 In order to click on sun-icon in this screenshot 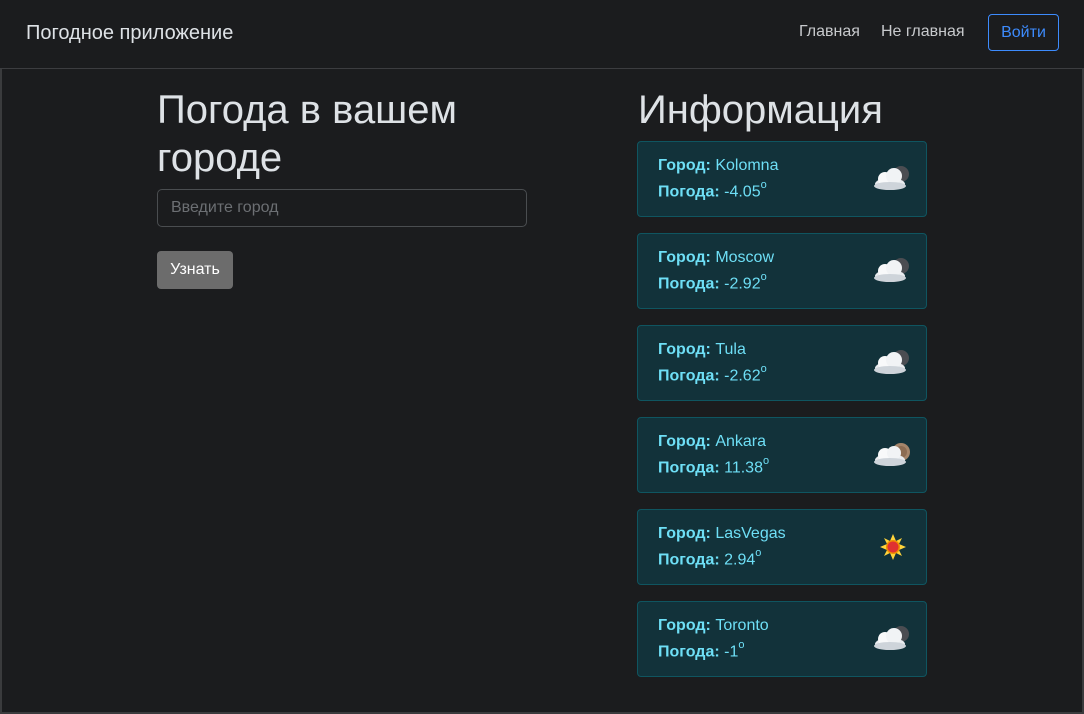, I will do `click(893, 547)`.